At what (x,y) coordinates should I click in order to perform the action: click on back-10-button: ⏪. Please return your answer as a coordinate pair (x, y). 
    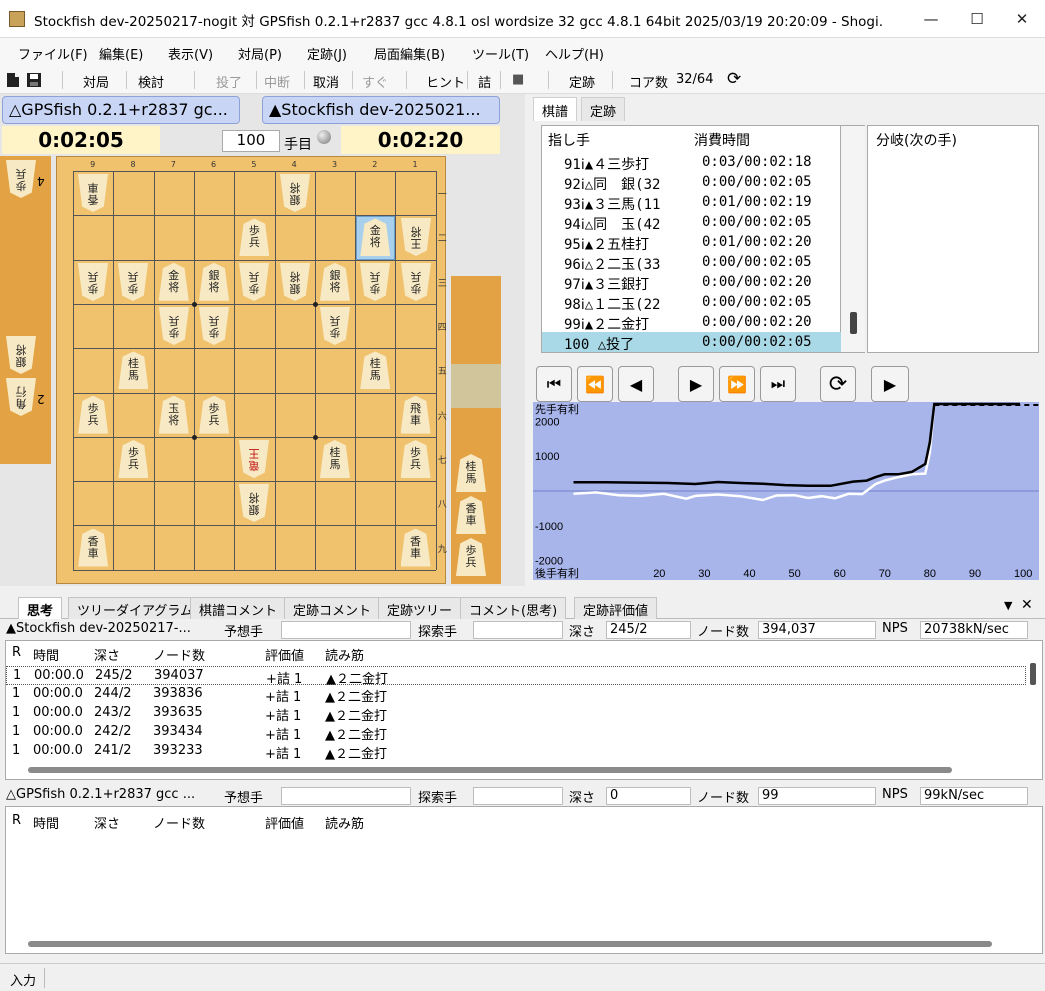
    Looking at the image, I should click on (595, 384).